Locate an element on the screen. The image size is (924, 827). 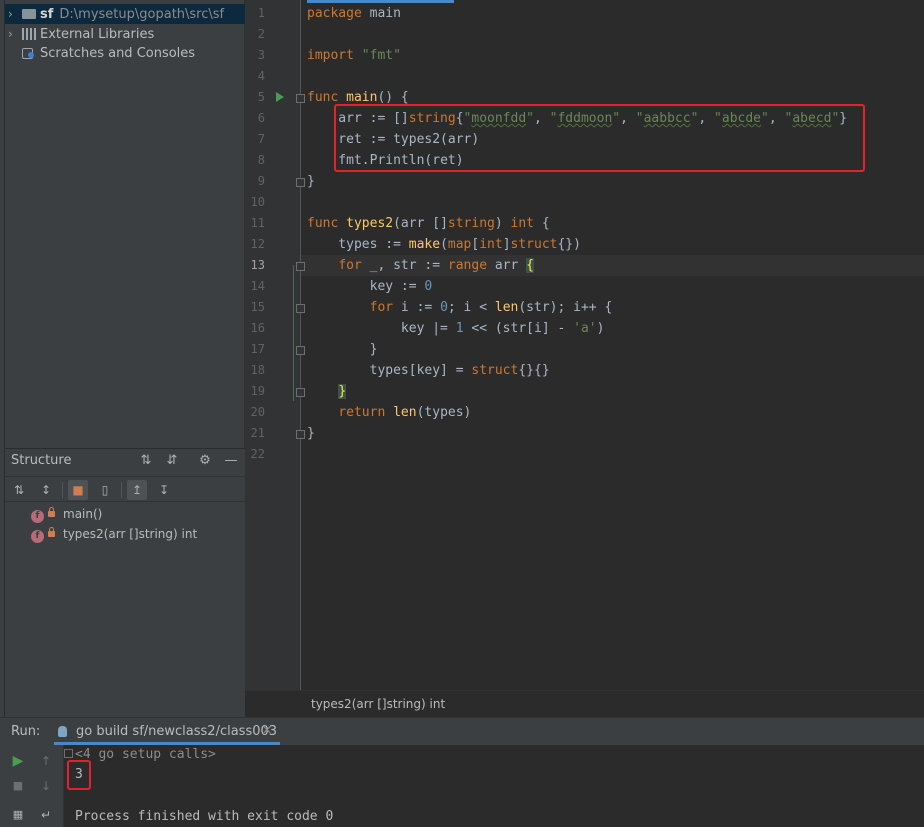
code-line-1: package main is located at coordinates (354, 13).